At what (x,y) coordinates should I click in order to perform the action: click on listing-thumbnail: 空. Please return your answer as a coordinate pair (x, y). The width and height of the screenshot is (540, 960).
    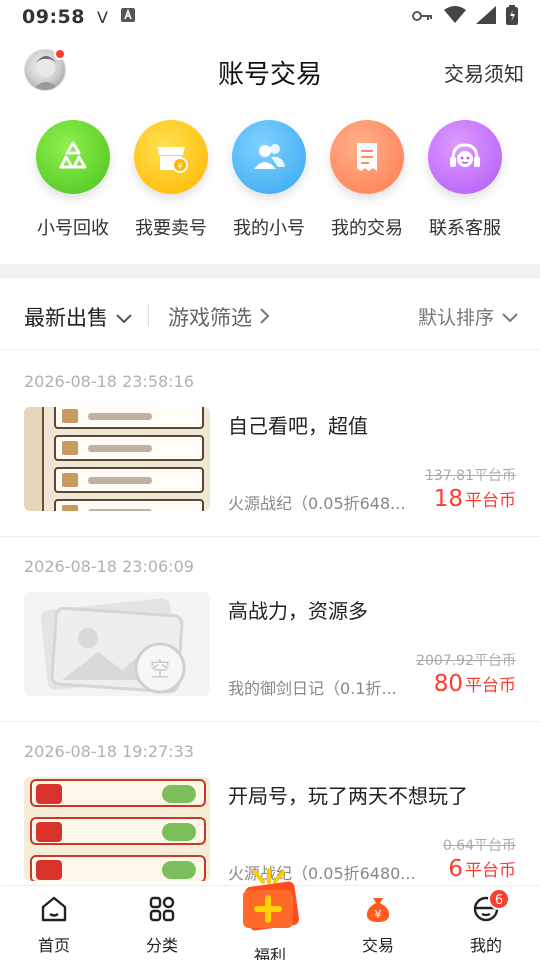
    Looking at the image, I should click on (117, 644).